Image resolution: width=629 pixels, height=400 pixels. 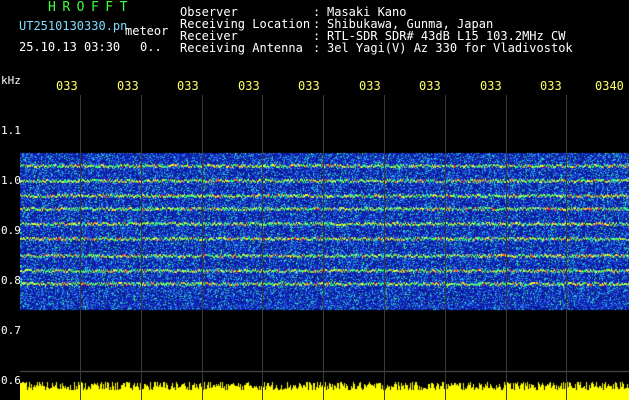 What do you see at coordinates (241, 48) in the screenshot?
I see `antenna-label: Receiving Antenna` at bounding box center [241, 48].